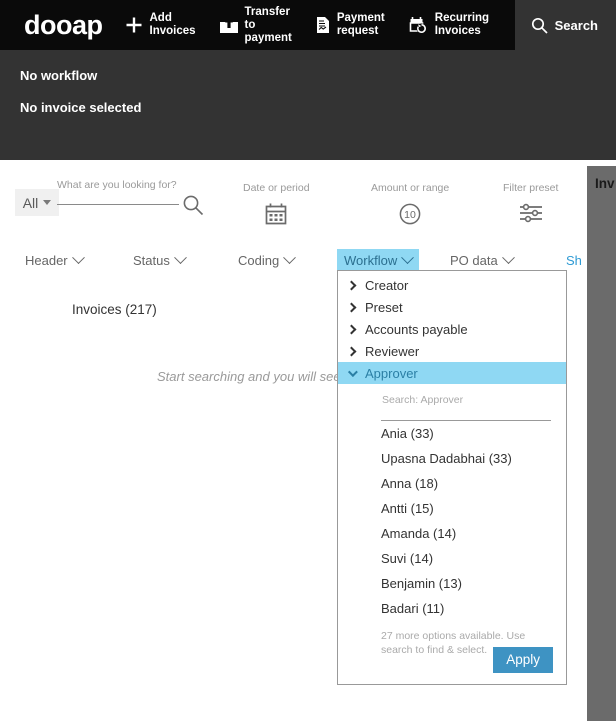 This screenshot has height=721, width=616. I want to click on nav-add-invoices: Add Invoices, so click(160, 25).